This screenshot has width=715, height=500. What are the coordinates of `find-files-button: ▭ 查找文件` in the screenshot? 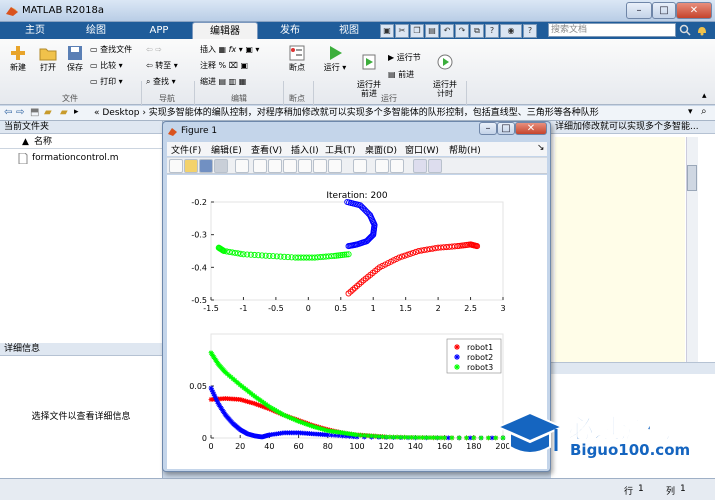 It's located at (111, 49).